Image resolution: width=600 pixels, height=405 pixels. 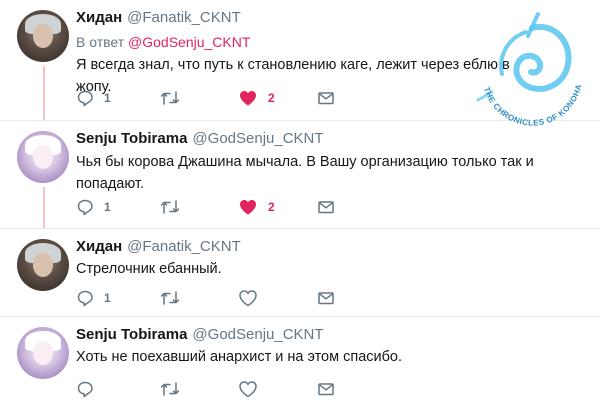 I want to click on reply-context: В ответ @GodSenju_CKNT, so click(x=163, y=42).